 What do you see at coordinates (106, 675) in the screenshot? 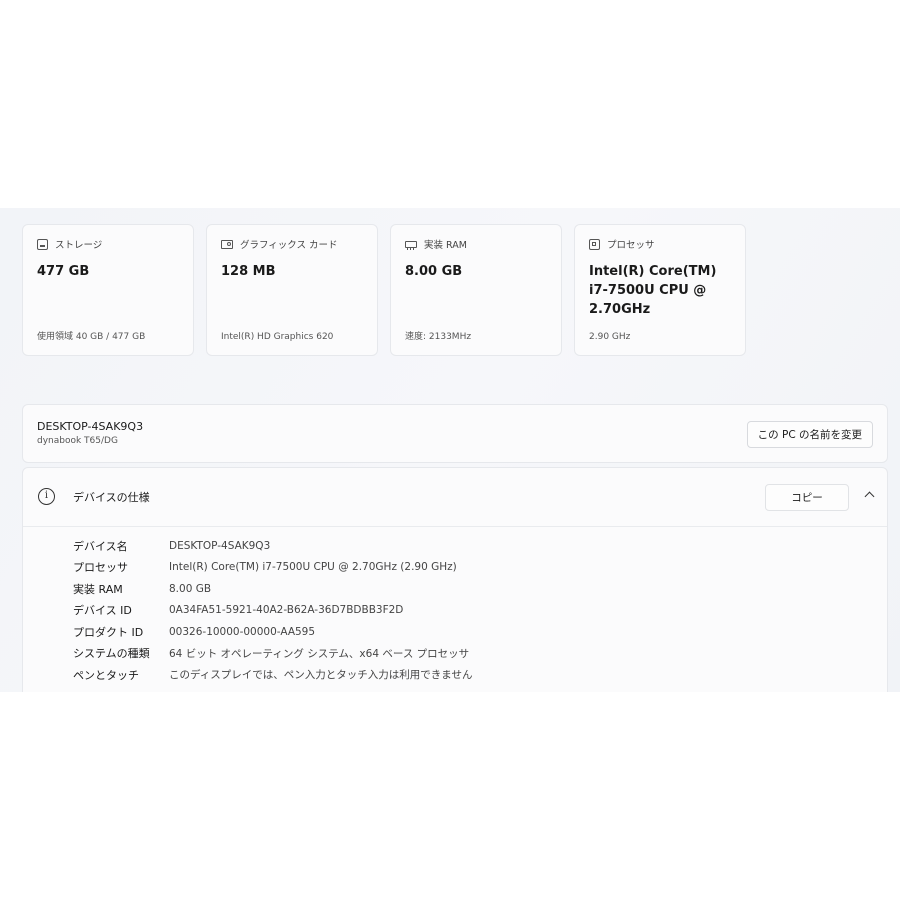
I see `spec-key: ペンとタッチ` at bounding box center [106, 675].